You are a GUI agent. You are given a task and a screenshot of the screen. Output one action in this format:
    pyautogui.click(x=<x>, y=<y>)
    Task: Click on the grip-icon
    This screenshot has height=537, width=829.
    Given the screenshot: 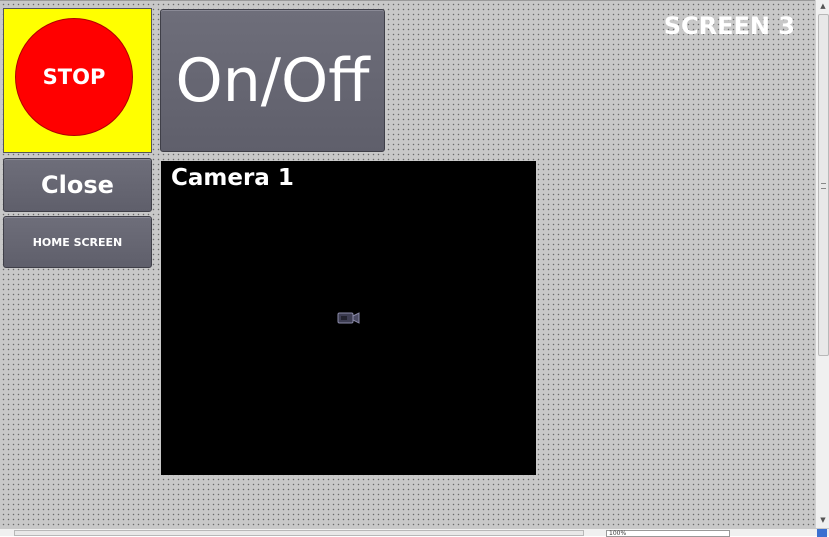 What is the action you would take?
    pyautogui.click(x=823, y=186)
    